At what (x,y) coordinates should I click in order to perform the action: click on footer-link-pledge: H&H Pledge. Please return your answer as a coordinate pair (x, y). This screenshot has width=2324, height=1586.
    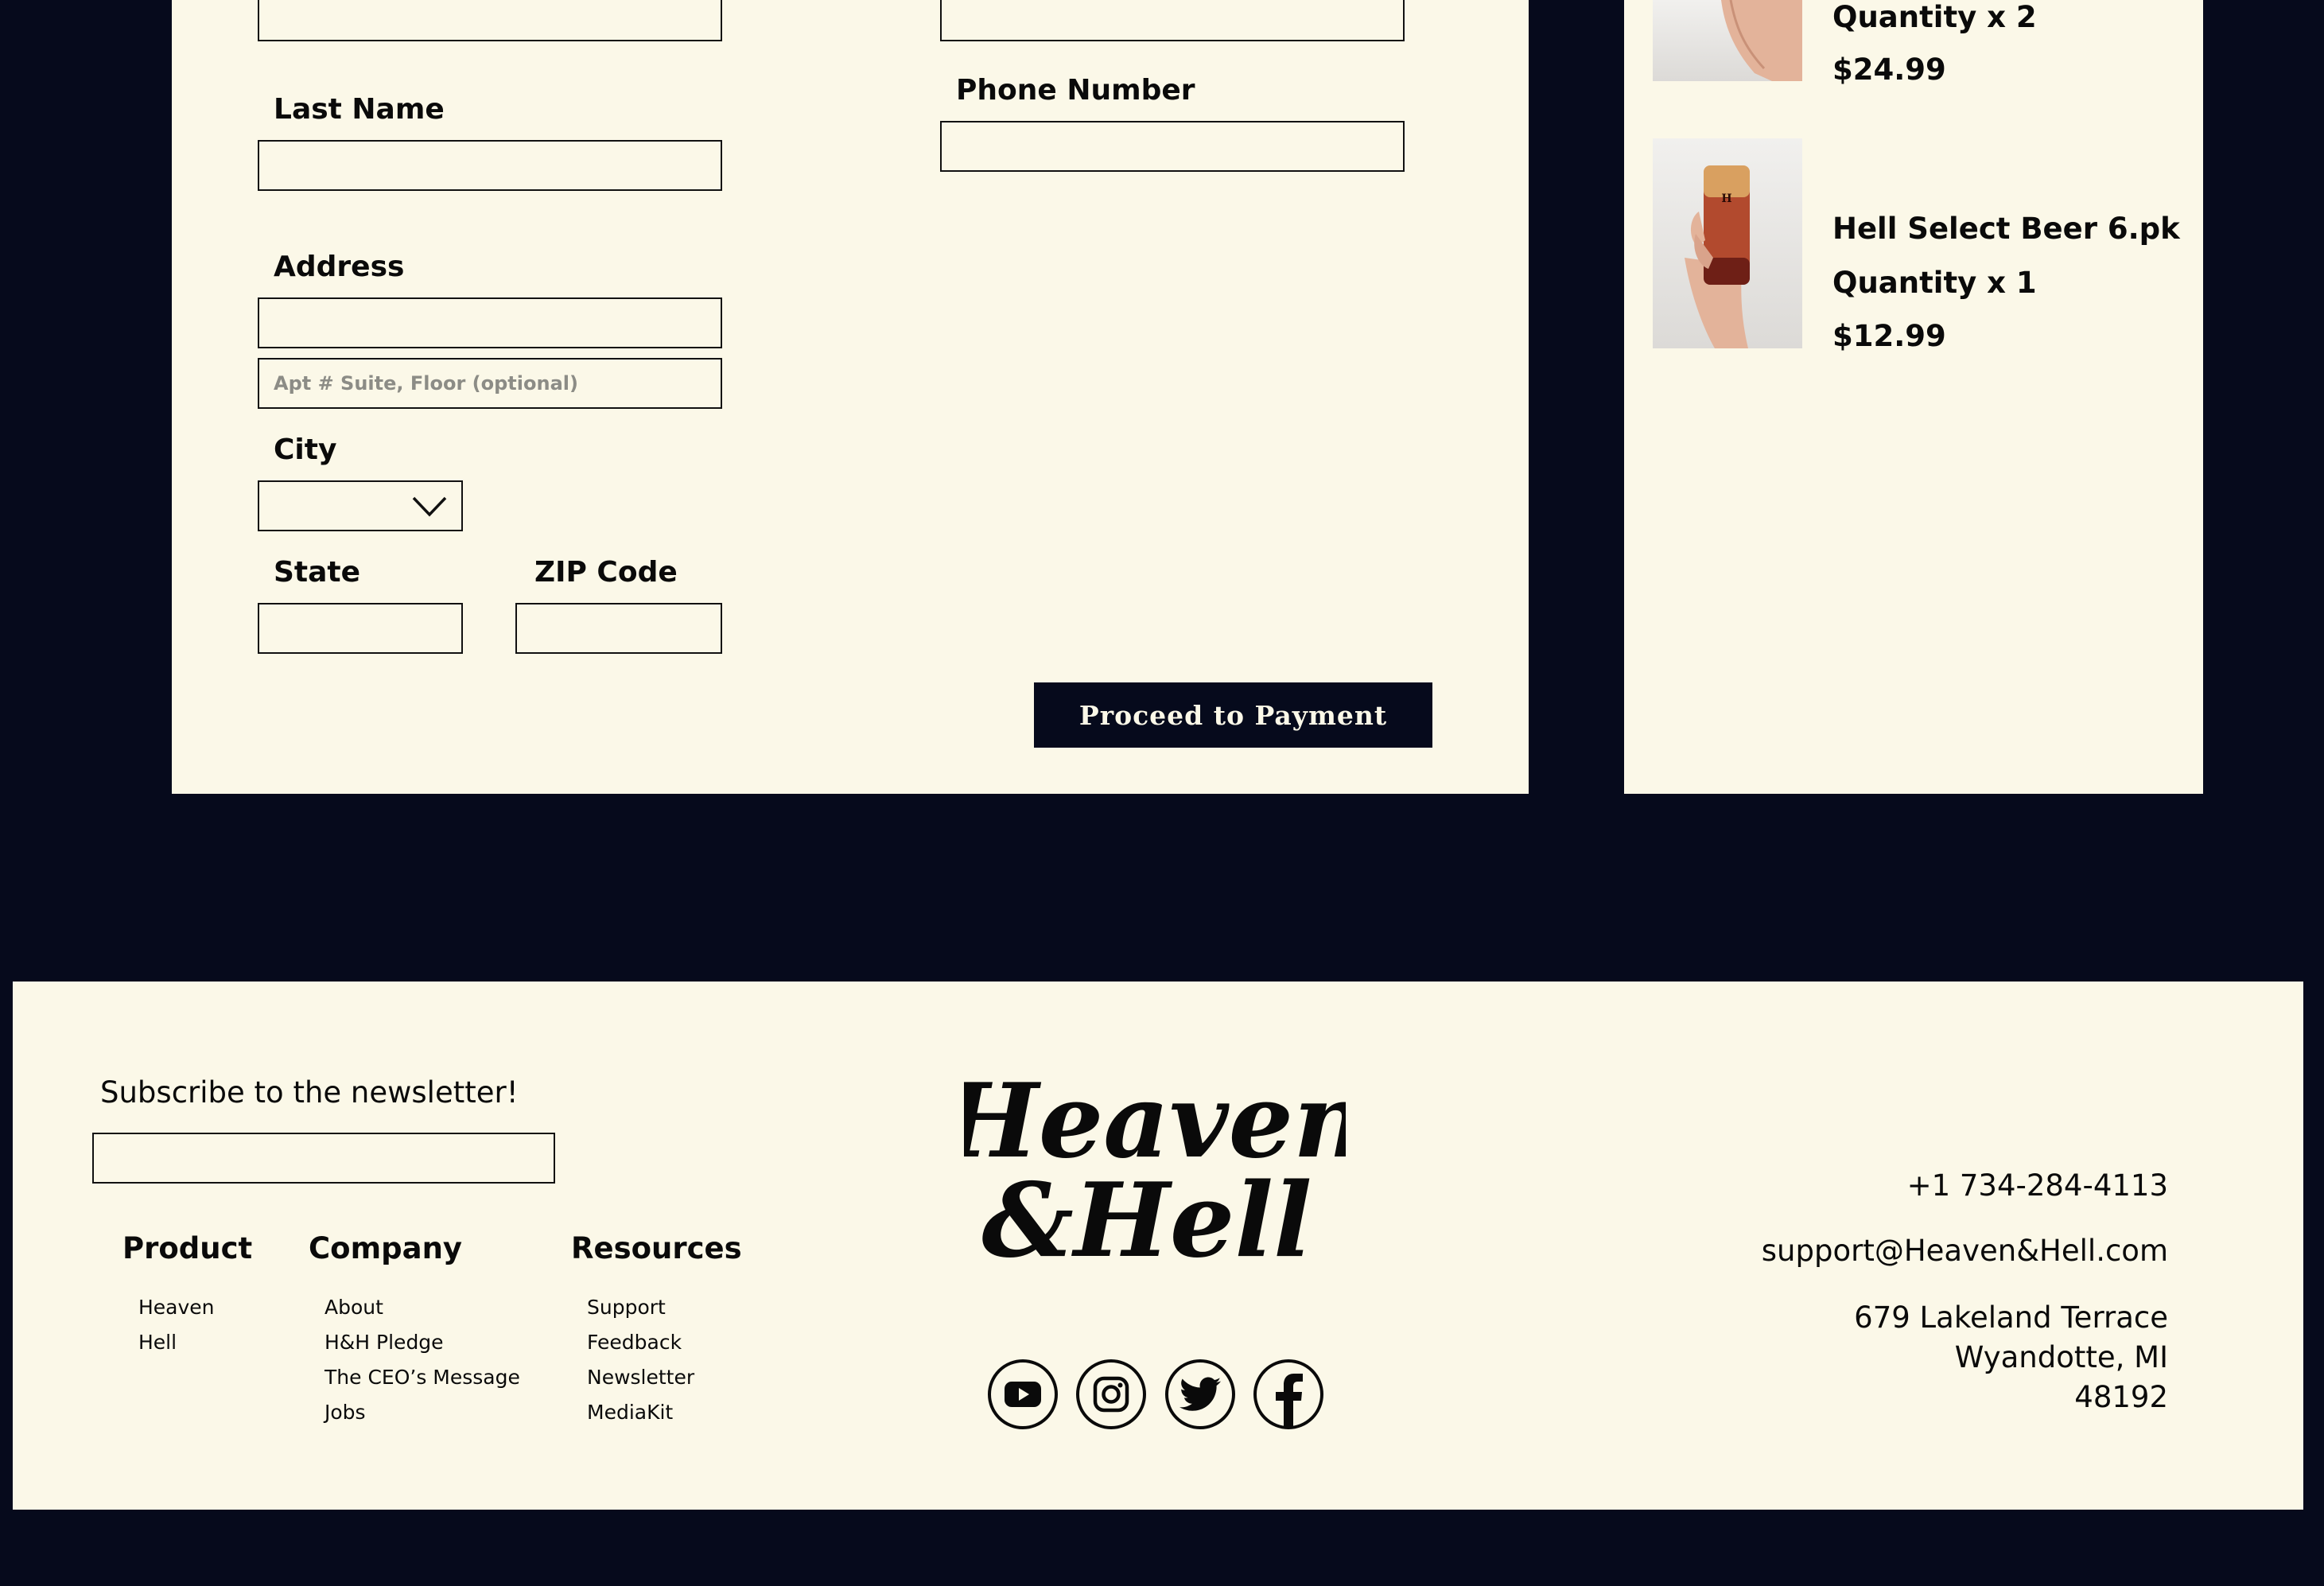
    Looking at the image, I should click on (384, 1343).